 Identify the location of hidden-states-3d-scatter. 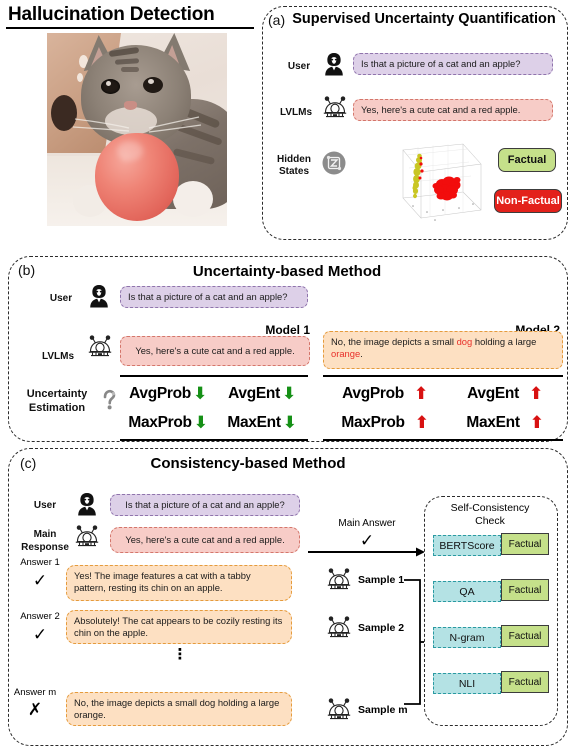
(442, 182).